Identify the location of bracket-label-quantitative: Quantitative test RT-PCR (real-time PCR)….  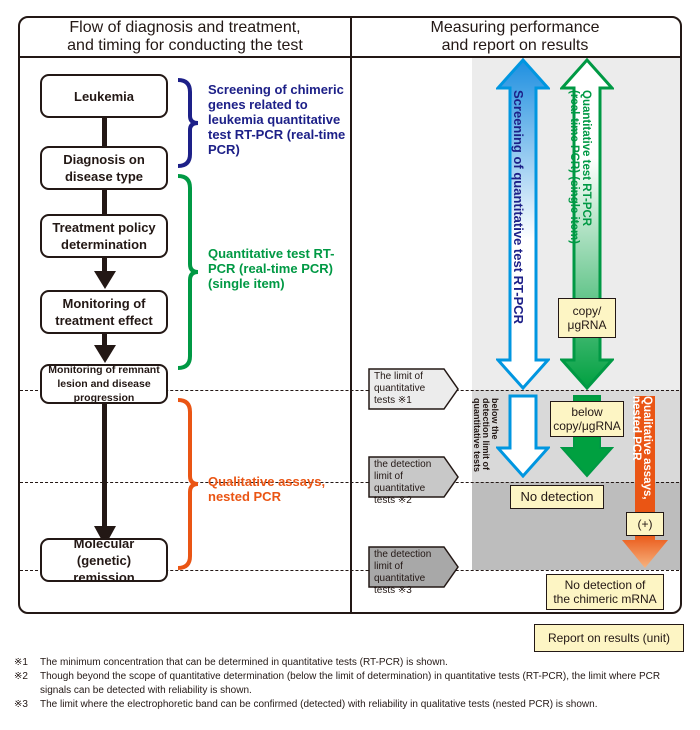
(271, 268).